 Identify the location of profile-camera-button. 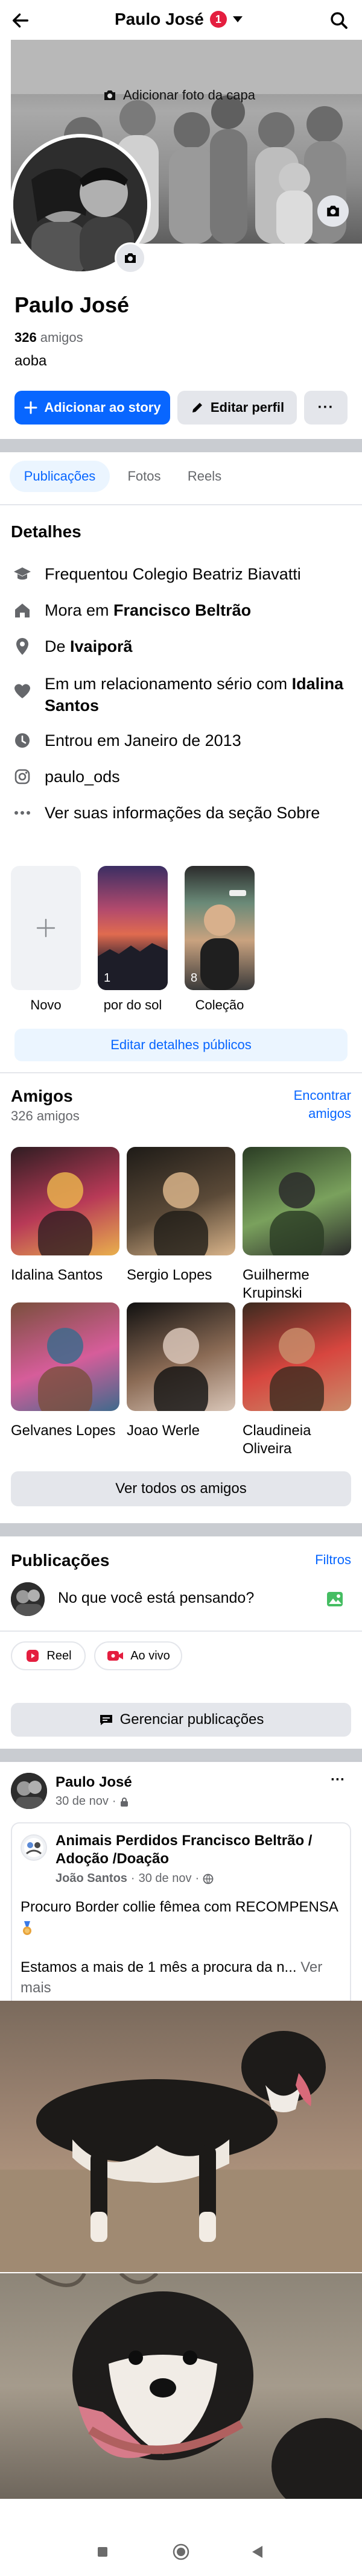
(130, 258).